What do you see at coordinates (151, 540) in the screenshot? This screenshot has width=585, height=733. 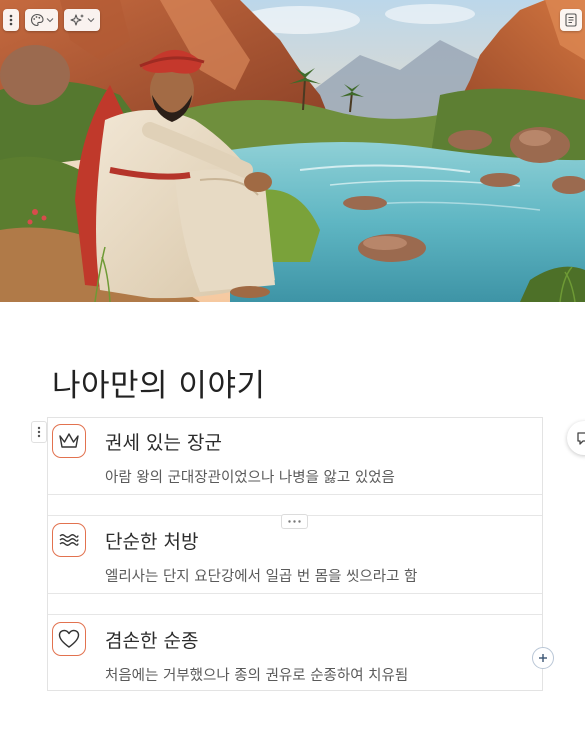 I see `item-title: 단순한 처방` at bounding box center [151, 540].